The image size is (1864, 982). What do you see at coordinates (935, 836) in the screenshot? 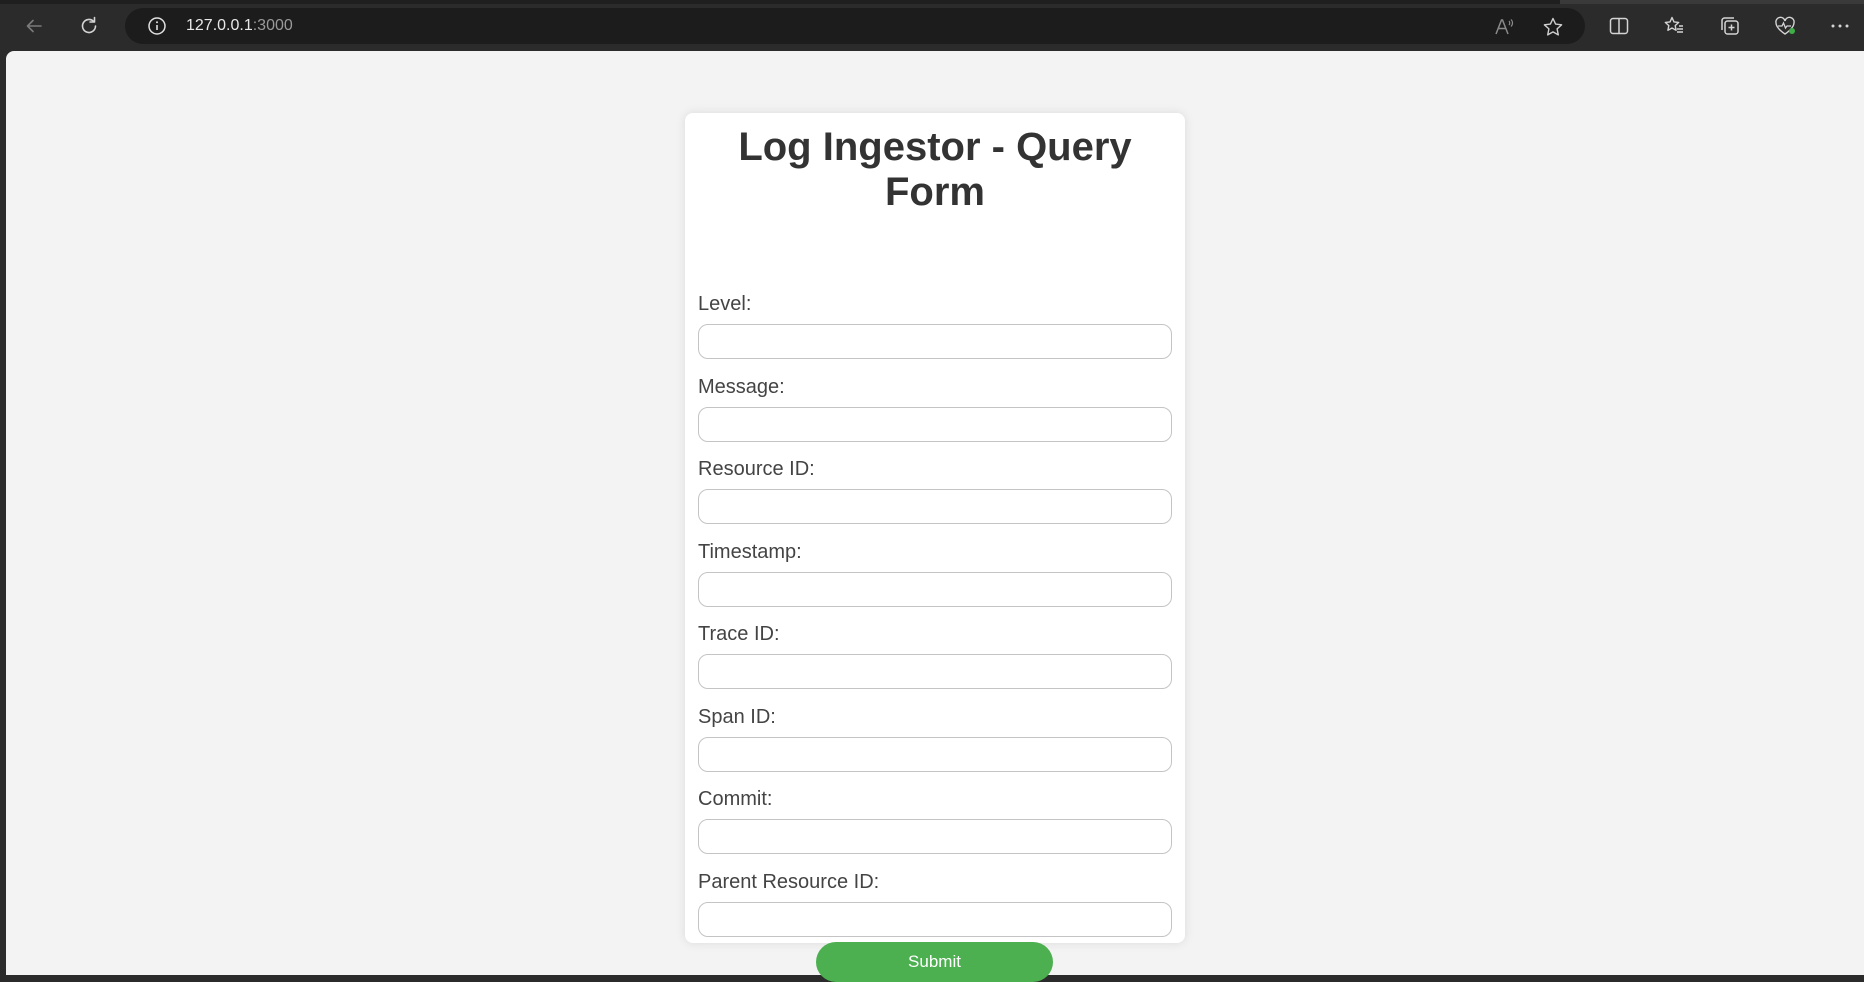
I see `commit-input` at bounding box center [935, 836].